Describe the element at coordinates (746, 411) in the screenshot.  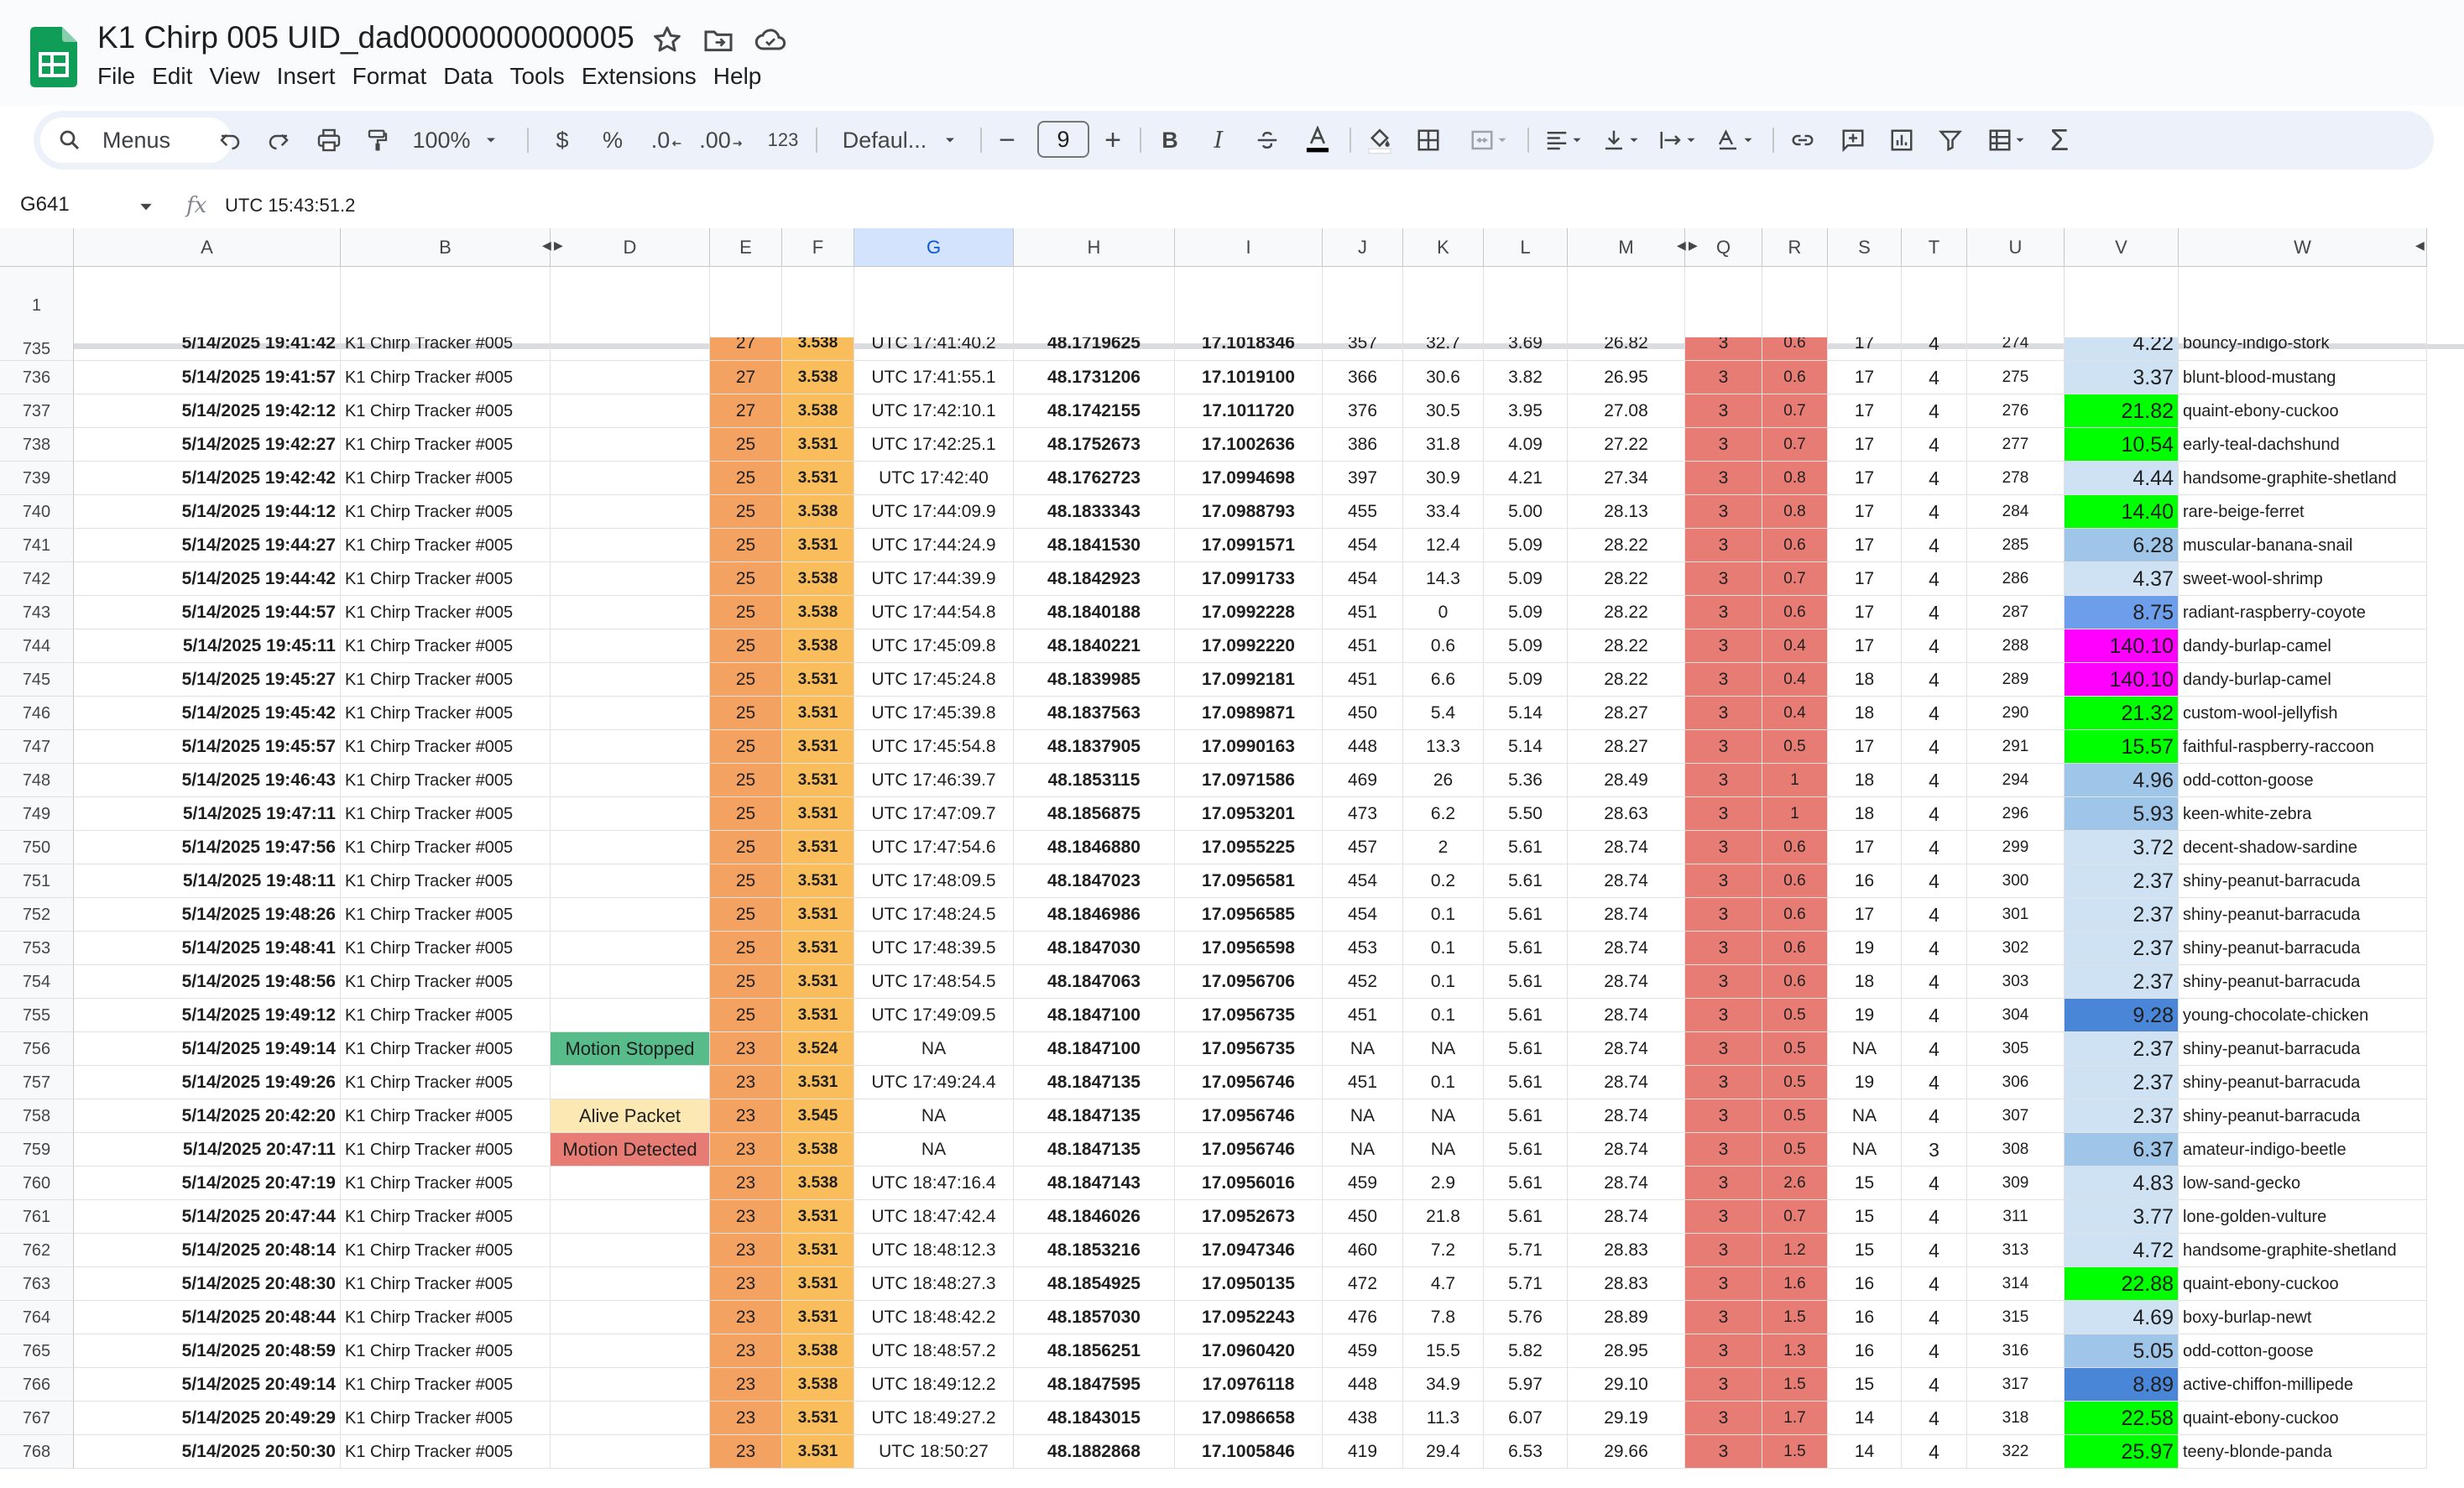
I see `cell-e: 27` at that location.